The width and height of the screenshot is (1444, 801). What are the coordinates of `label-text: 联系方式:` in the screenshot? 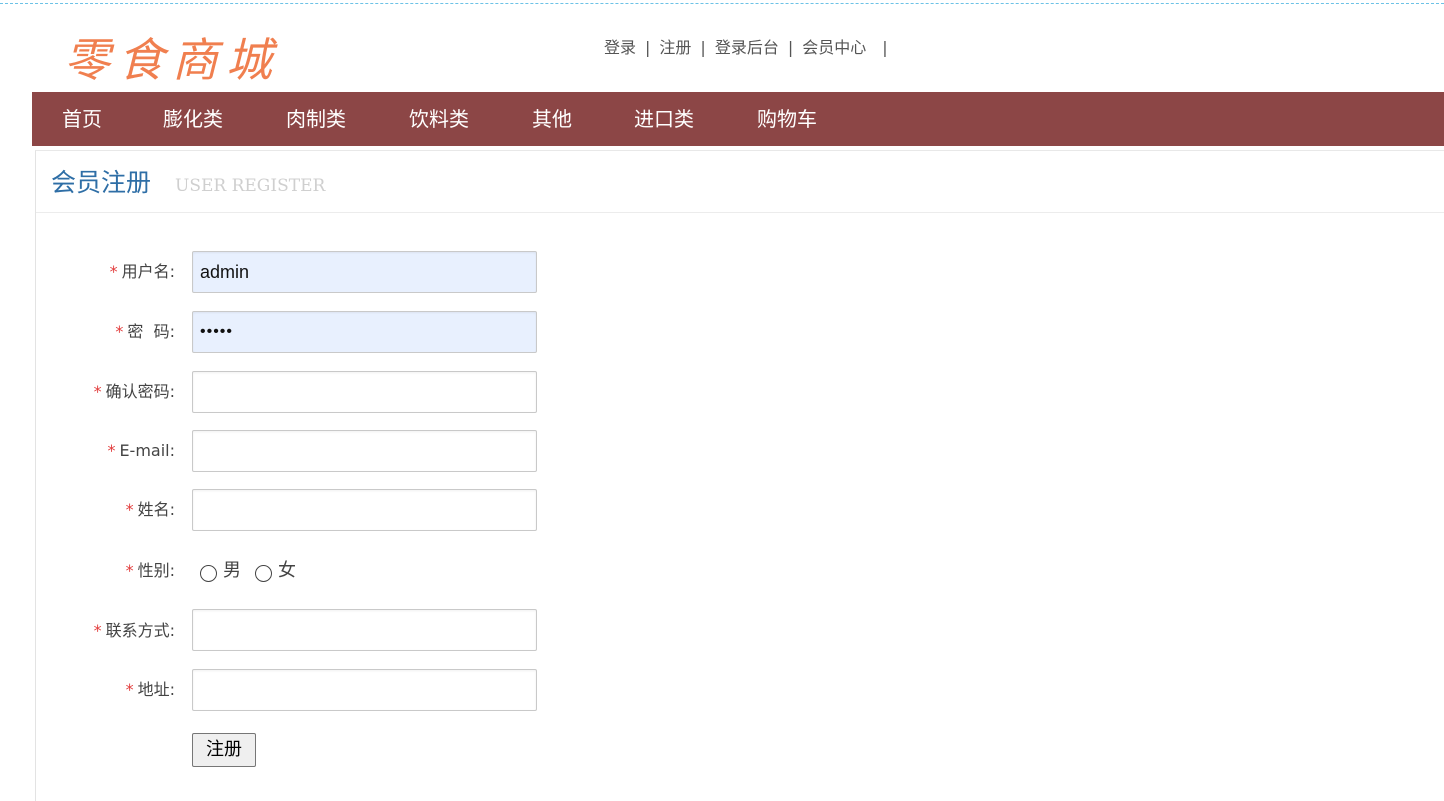 It's located at (140, 630).